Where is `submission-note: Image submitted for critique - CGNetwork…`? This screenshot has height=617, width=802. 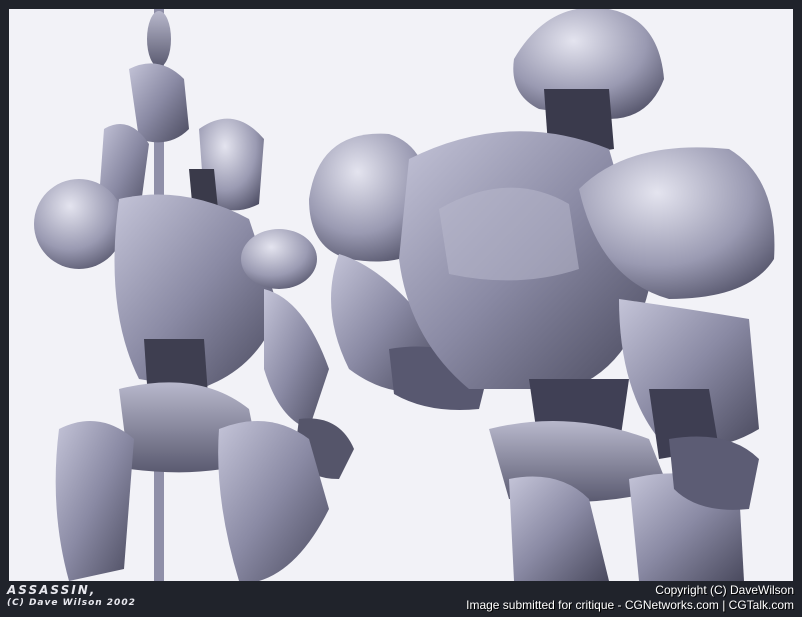
submission-note: Image submitted for critique - CGNetwork… is located at coordinates (630, 605).